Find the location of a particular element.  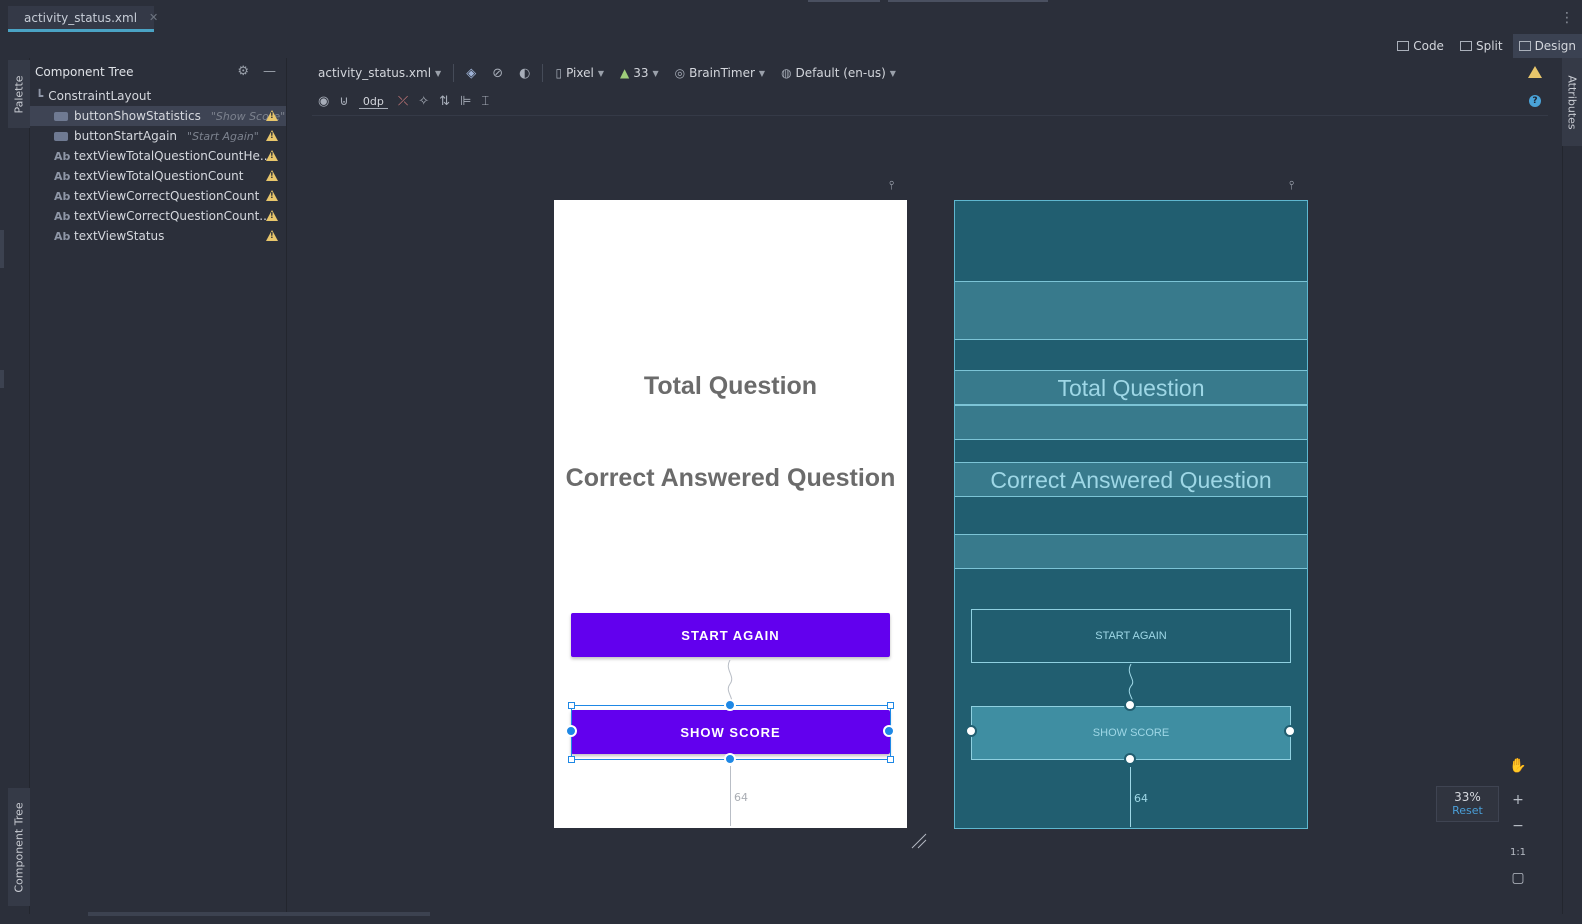

split-view-button: Split is located at coordinates (1481, 46).